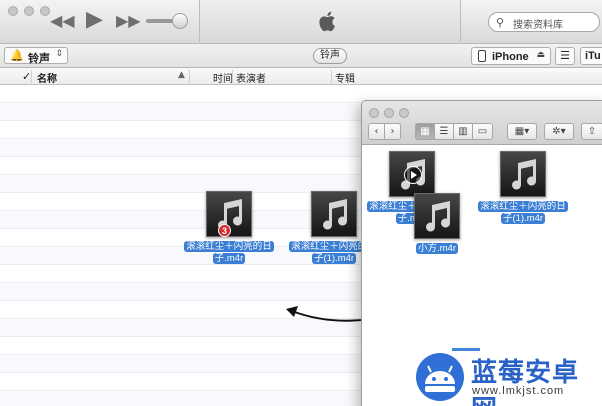 Image resolution: width=602 pixels, height=406 pixels. Describe the element at coordinates (523, 212) in the screenshot. I see `file-name-label: 滚滚红尘＋闪亮的日子(1).m4r` at that location.